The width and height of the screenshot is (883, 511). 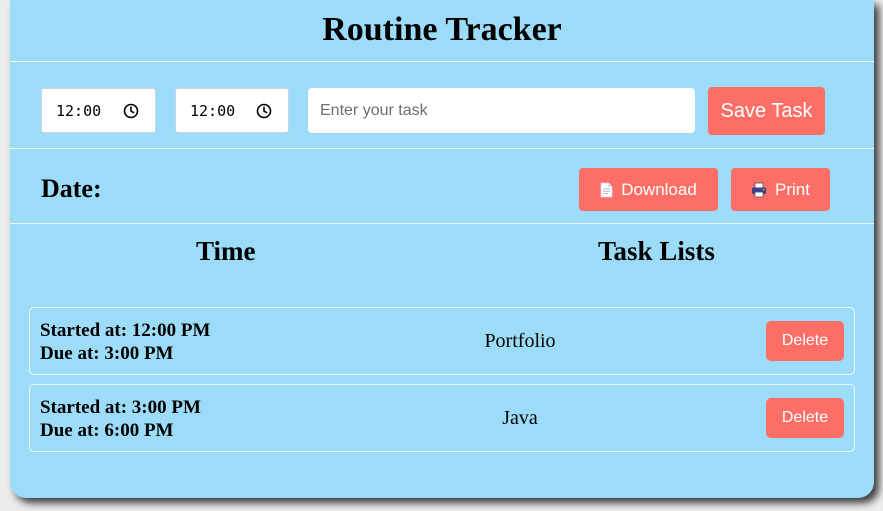 I want to click on task-times: Started at: 3:00 PM Due at: 6:00 PM, so click(x=120, y=419).